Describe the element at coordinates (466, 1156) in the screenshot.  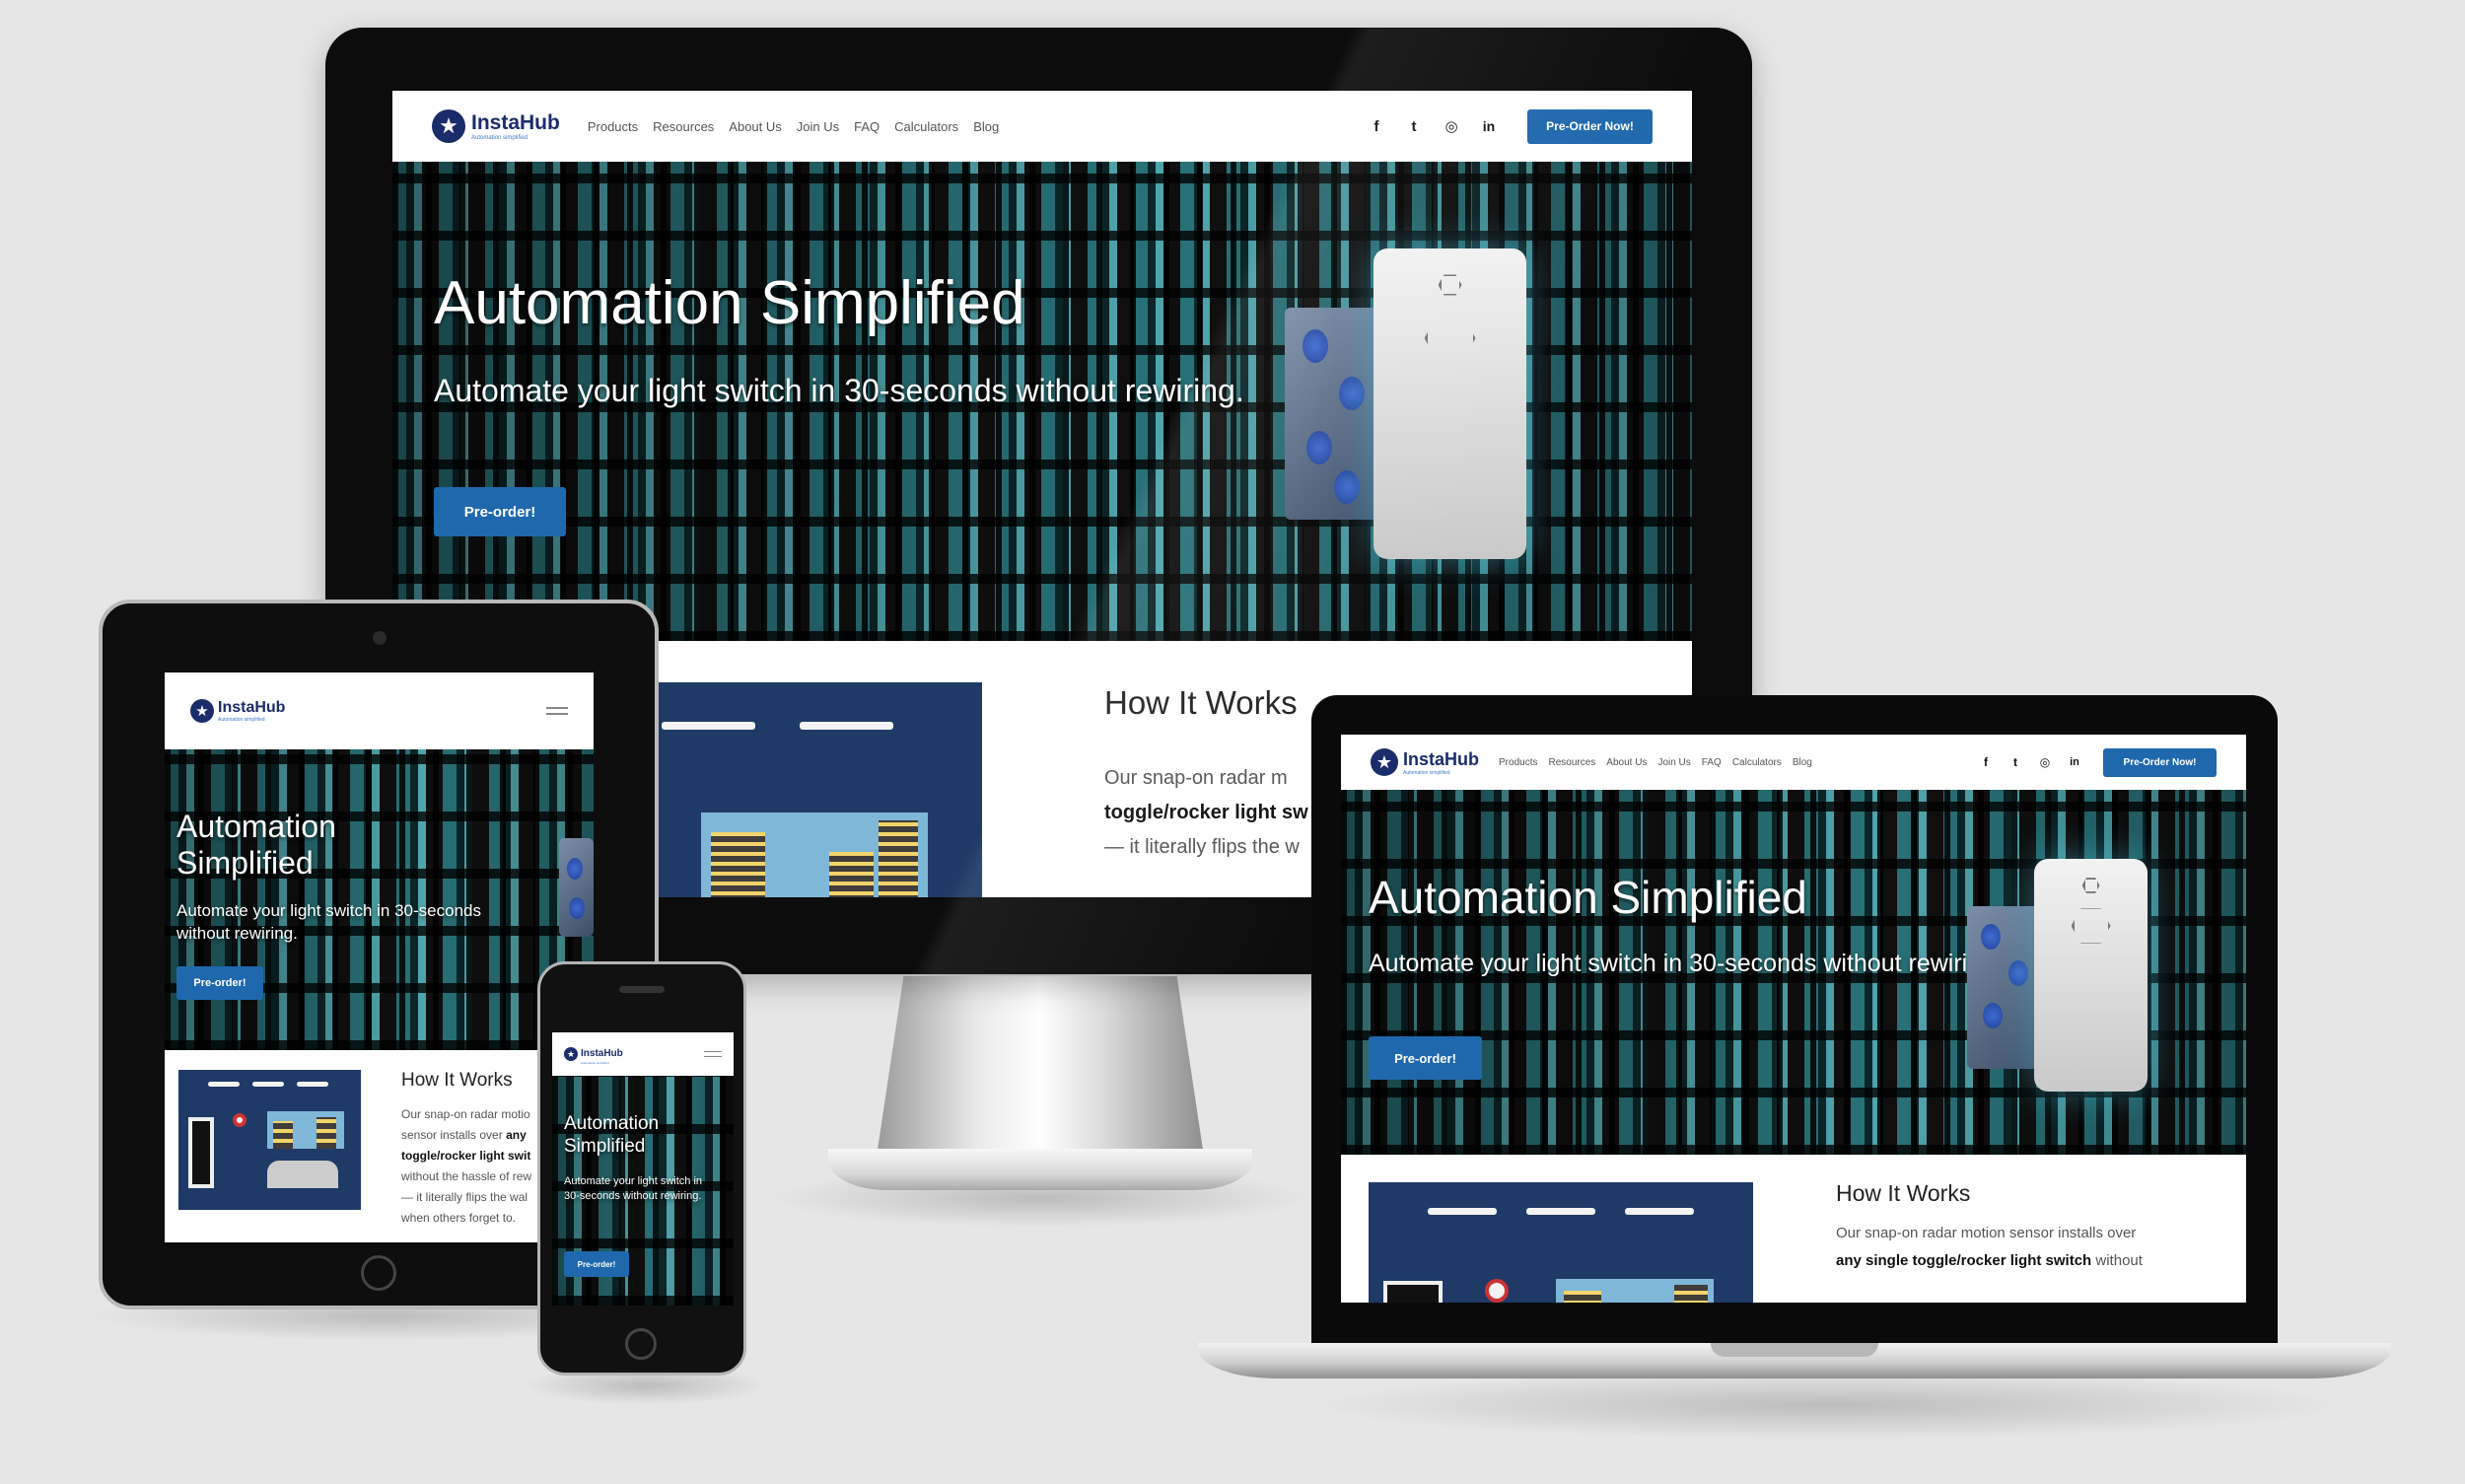
I see `how-text-bold: toggle/rocker light swit` at that location.